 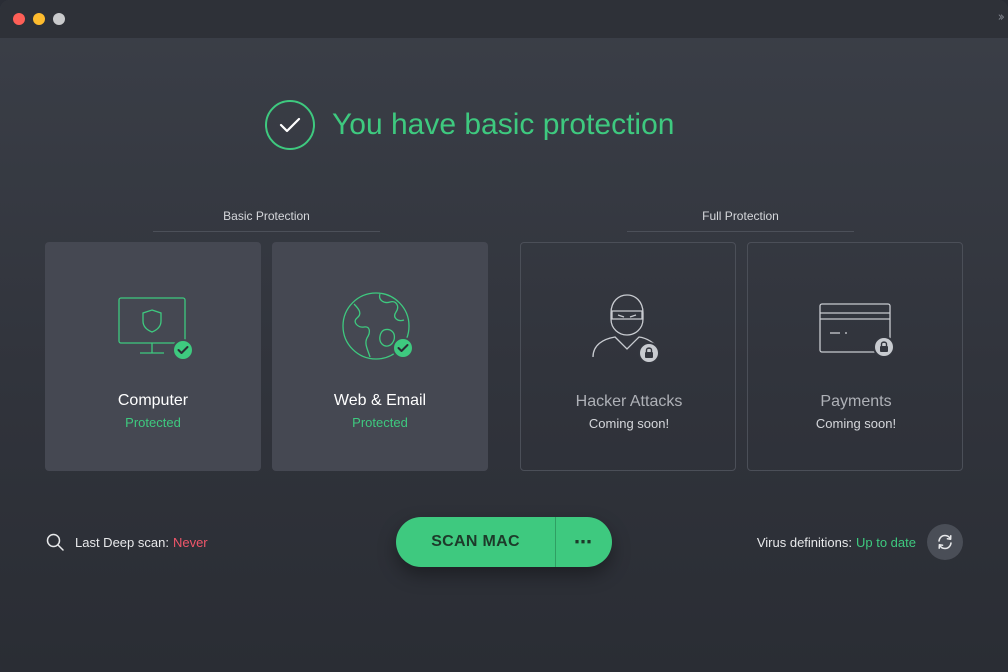 What do you see at coordinates (266, 216) in the screenshot?
I see `basic-protection-label: Basic Protection` at bounding box center [266, 216].